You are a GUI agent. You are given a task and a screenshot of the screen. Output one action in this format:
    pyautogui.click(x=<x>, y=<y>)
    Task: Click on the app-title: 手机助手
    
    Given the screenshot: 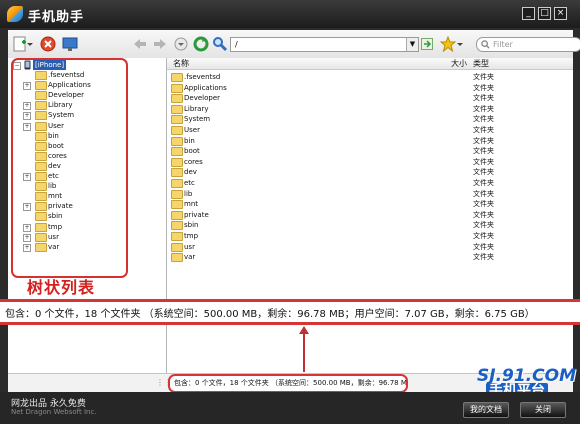 What is the action you would take?
    pyautogui.click(x=56, y=17)
    